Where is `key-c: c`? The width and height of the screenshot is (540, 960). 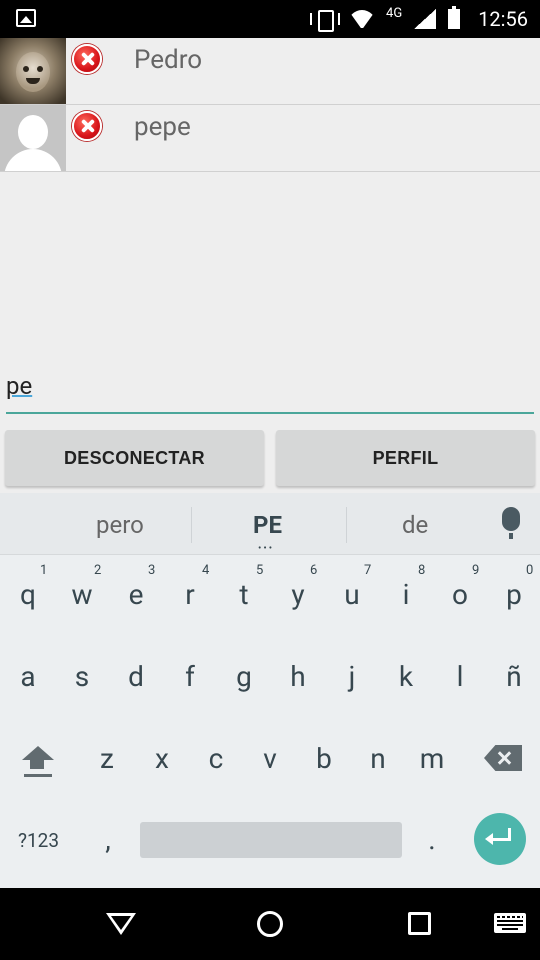
key-c: c is located at coordinates (216, 758).